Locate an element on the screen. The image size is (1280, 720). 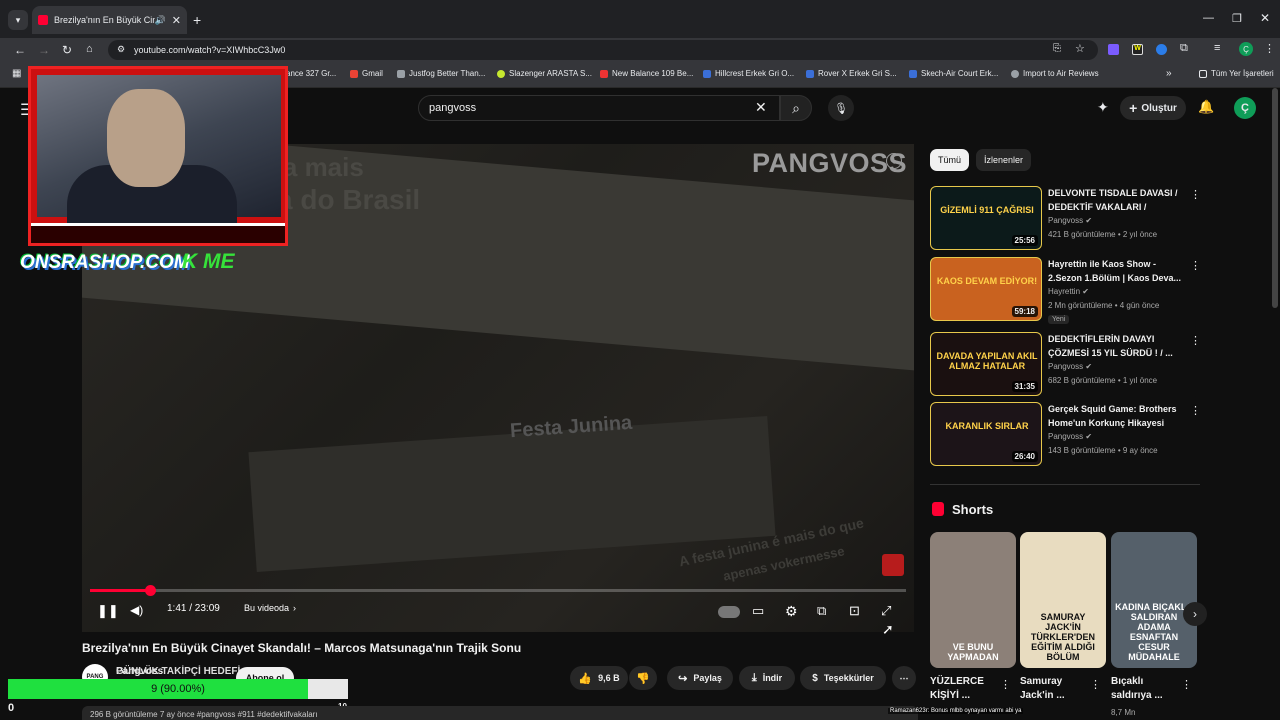
search-query-text: pangvoss is located at coordinates (453, 108).